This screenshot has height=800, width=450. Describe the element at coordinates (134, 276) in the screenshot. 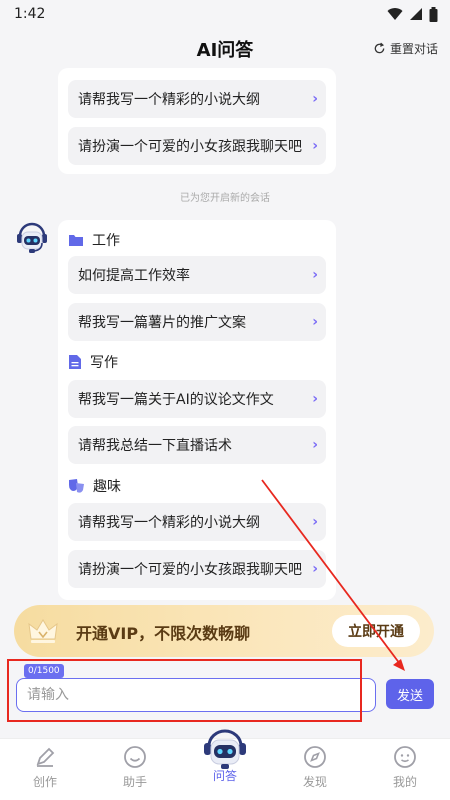

I see `suggestion-label: 如何提高工作效率` at that location.